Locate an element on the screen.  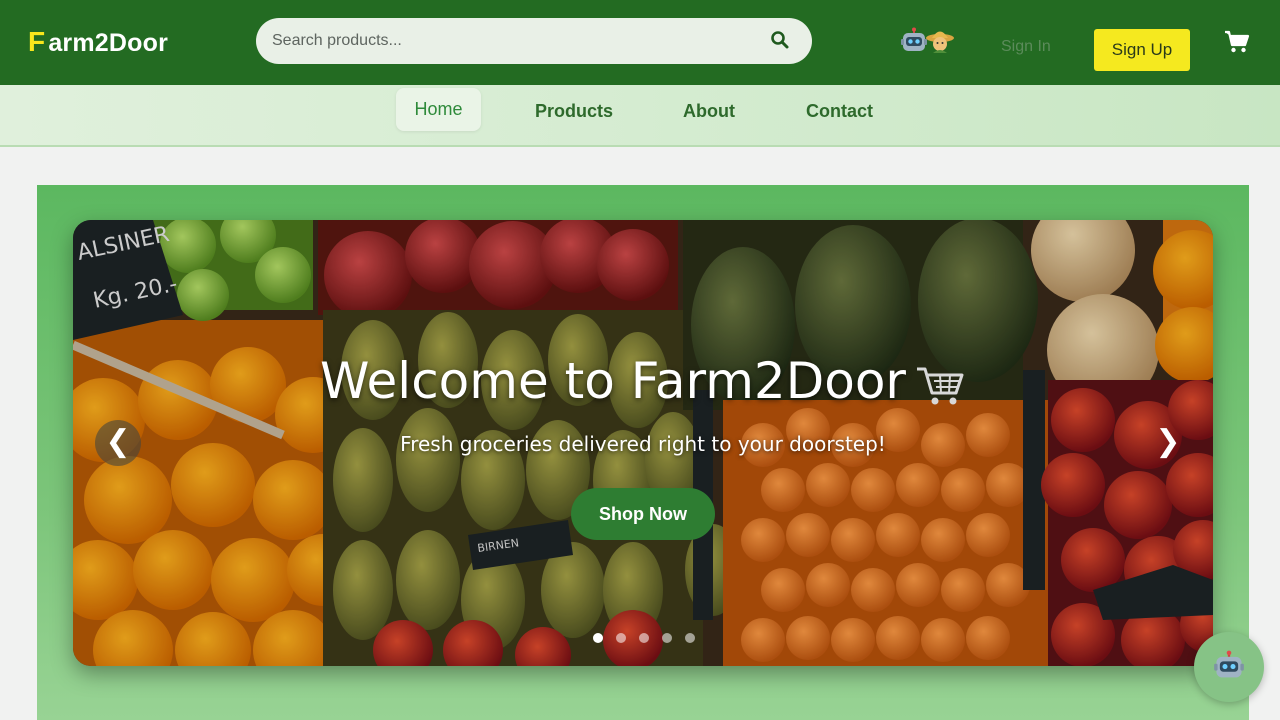
carousel-prev-button: ❮ is located at coordinates (118, 443).